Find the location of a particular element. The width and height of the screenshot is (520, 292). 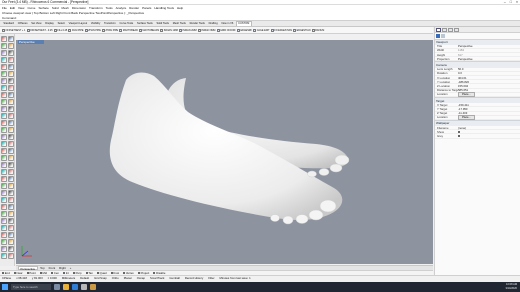

toolbar-tab-mesh-tools: Mesh Tools is located at coordinates (179, 23).